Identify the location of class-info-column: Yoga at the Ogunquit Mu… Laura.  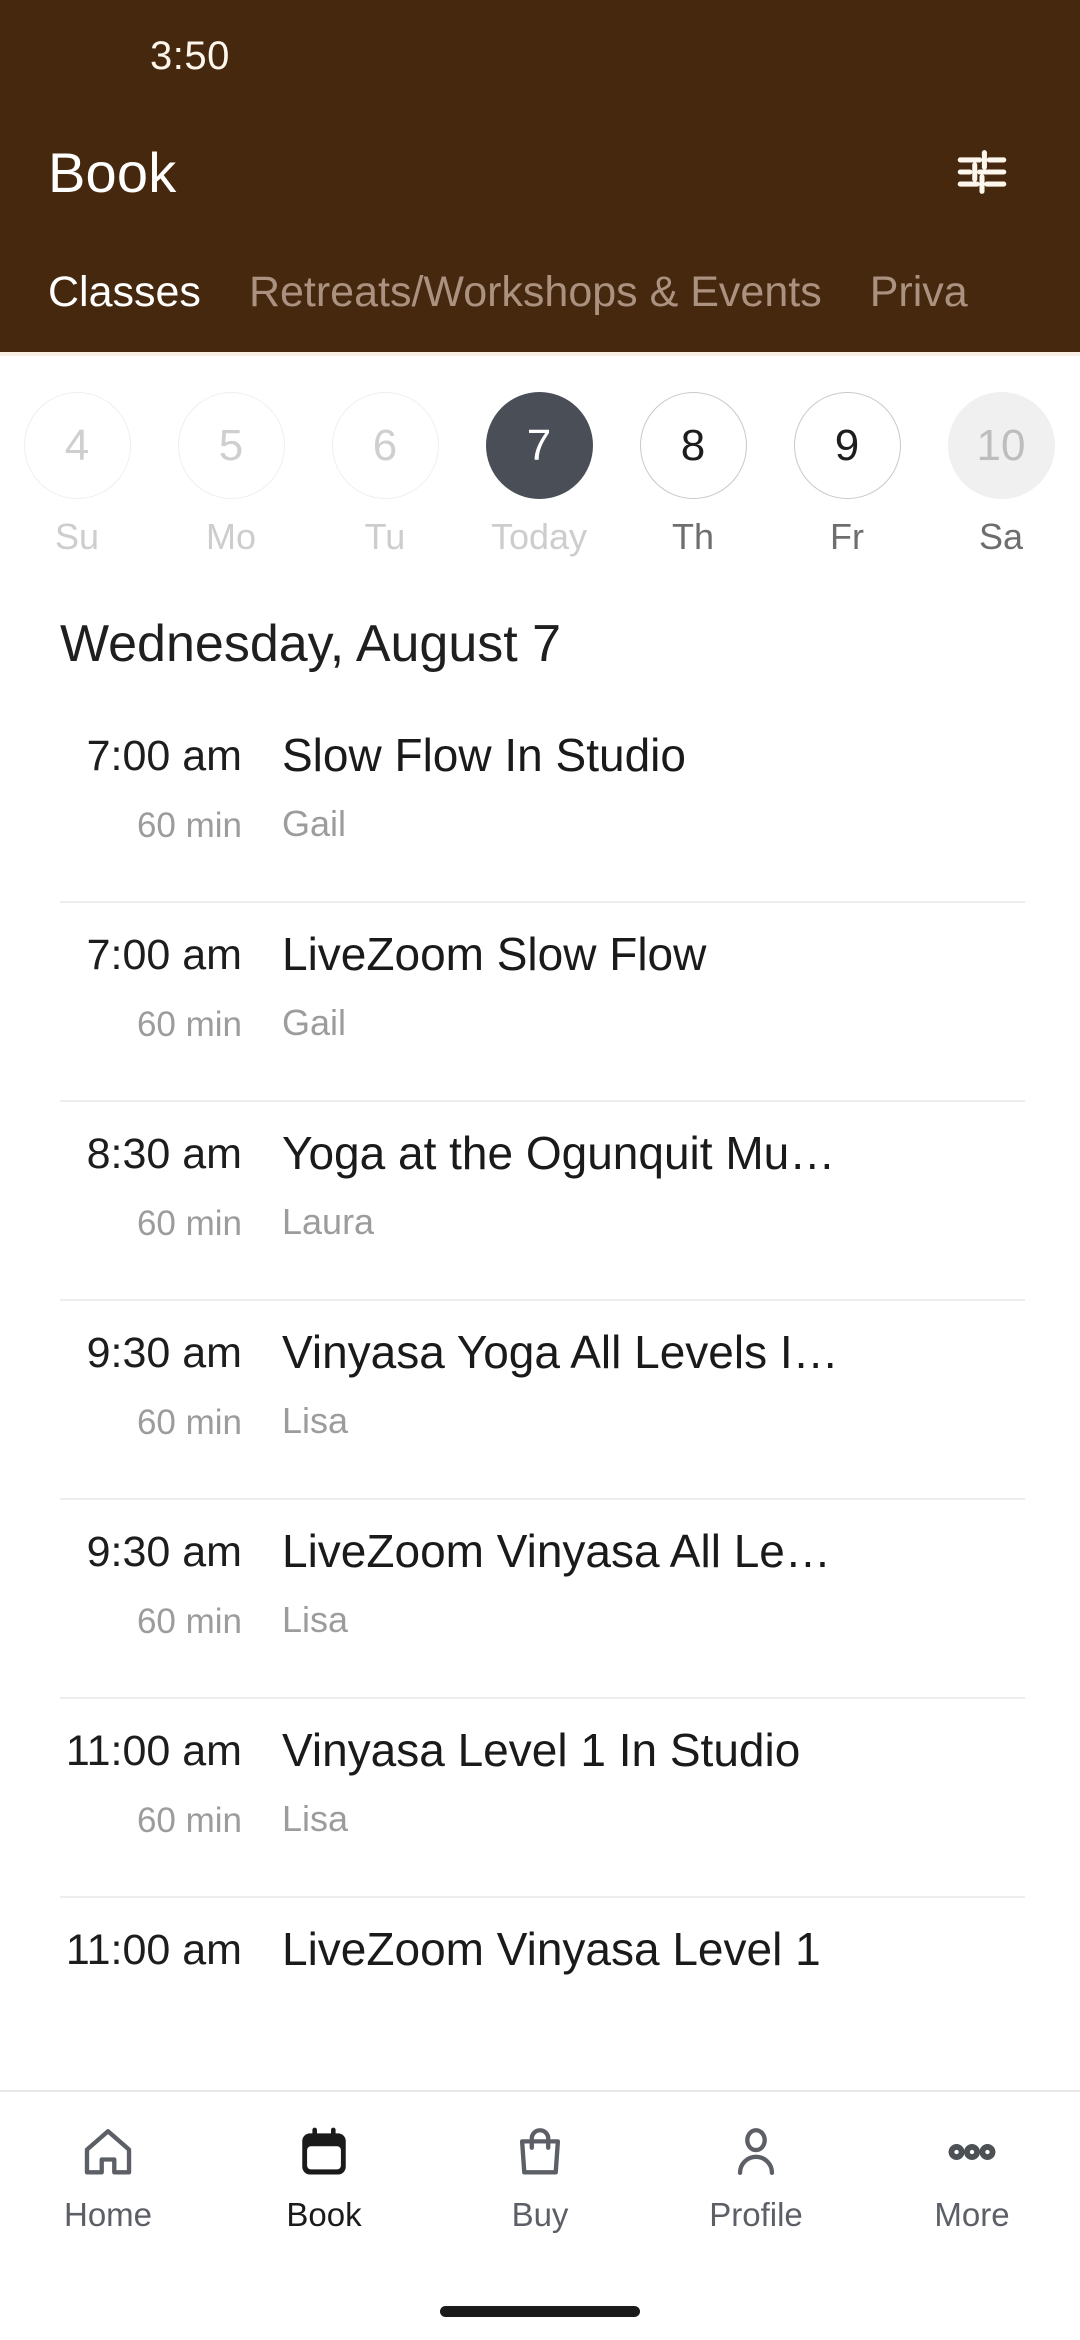
(661, 1184).